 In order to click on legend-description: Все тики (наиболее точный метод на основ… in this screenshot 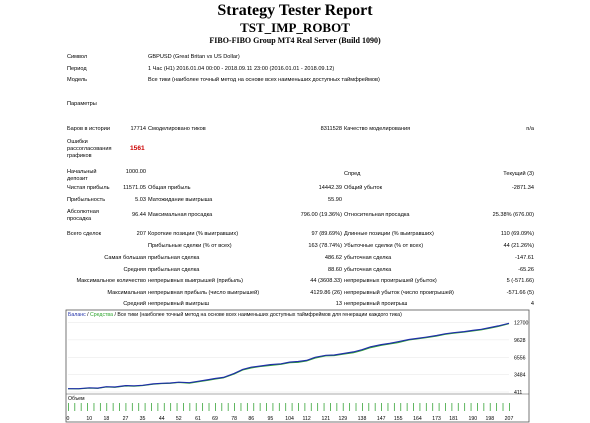, I will do `click(259, 314)`.